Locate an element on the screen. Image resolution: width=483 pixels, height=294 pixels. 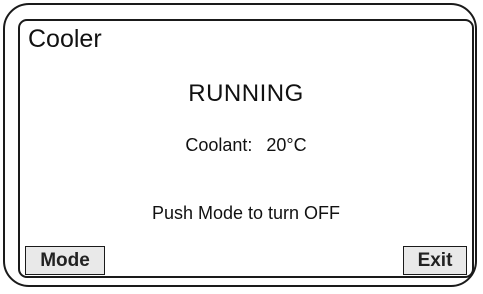
coolant-value: 20°C is located at coordinates (286, 145).